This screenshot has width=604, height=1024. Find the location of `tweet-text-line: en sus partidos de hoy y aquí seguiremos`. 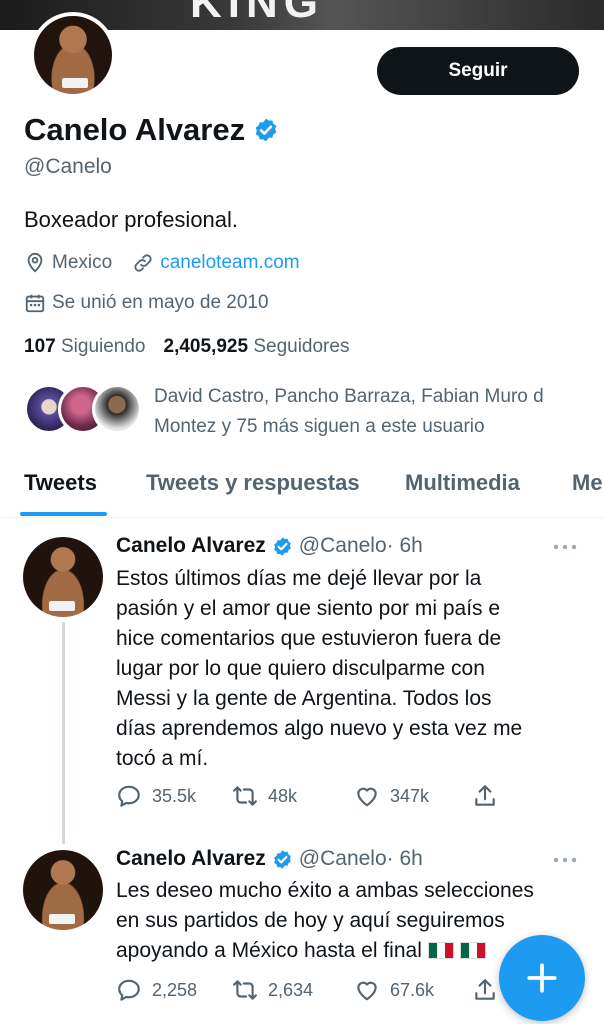

tweet-text-line: en sus partidos de hoy y aquí seguiremos is located at coordinates (310, 920).